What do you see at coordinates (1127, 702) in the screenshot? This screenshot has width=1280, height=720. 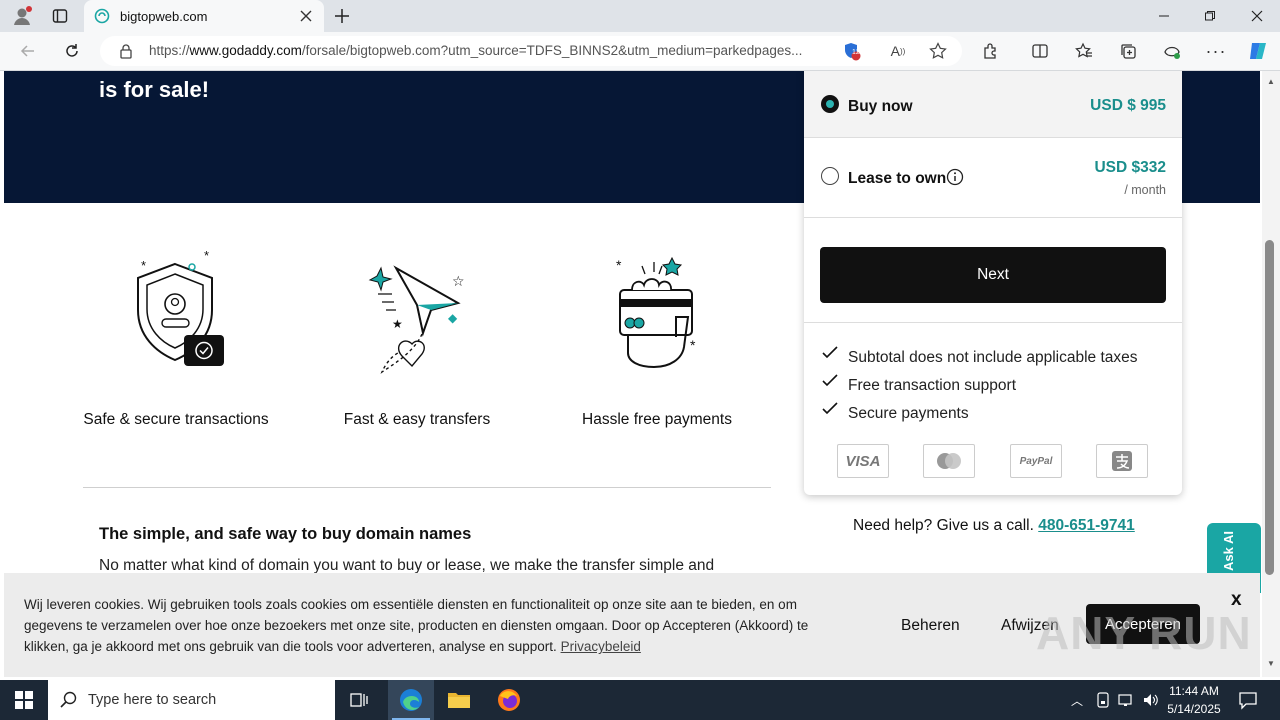 I see `network-icon` at bounding box center [1127, 702].